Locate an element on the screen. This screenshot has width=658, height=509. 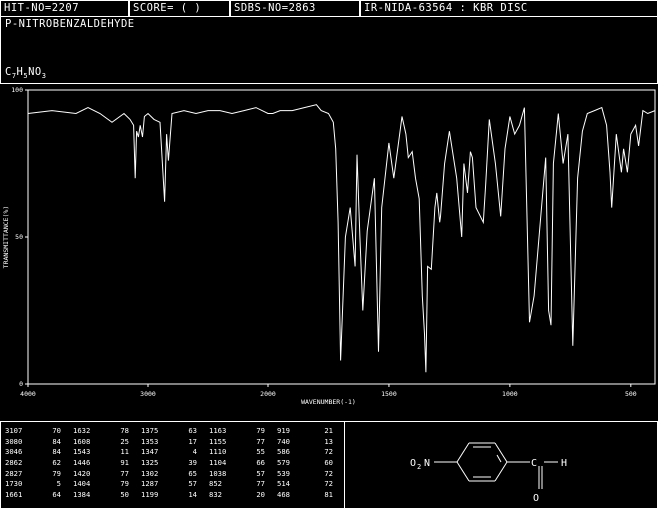
molecular-formula: C7H5NO3 is located at coordinates (25, 73).